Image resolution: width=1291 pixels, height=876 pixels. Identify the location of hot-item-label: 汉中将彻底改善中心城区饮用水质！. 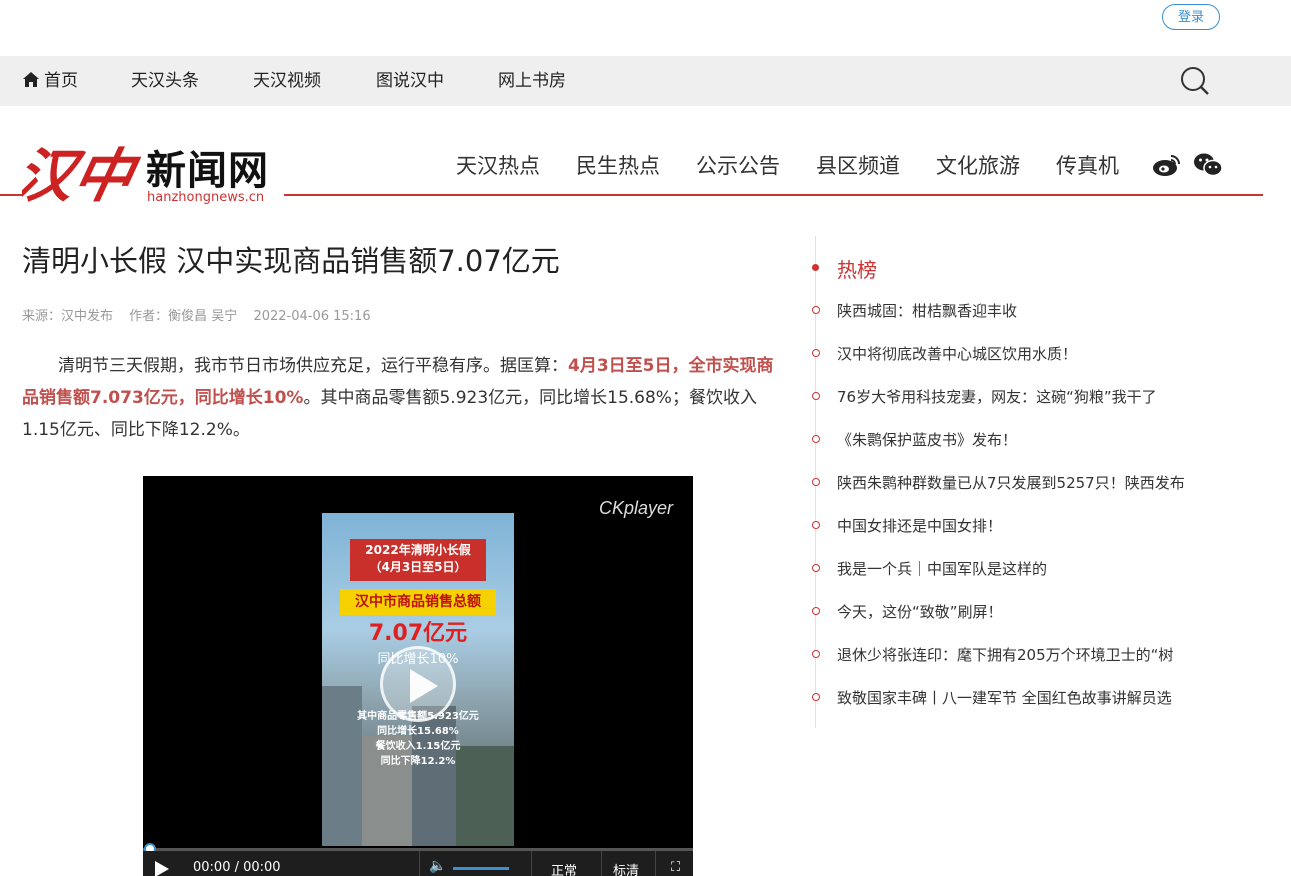
(957, 354).